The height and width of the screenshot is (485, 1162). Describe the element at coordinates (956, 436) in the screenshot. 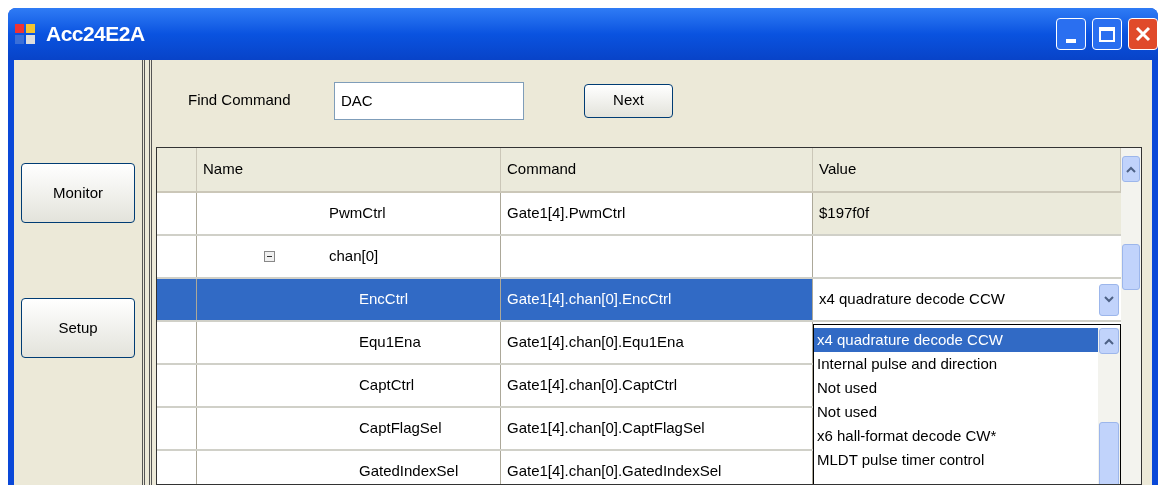

I see `dropdown-option: x6 hall-format decode CW*` at that location.